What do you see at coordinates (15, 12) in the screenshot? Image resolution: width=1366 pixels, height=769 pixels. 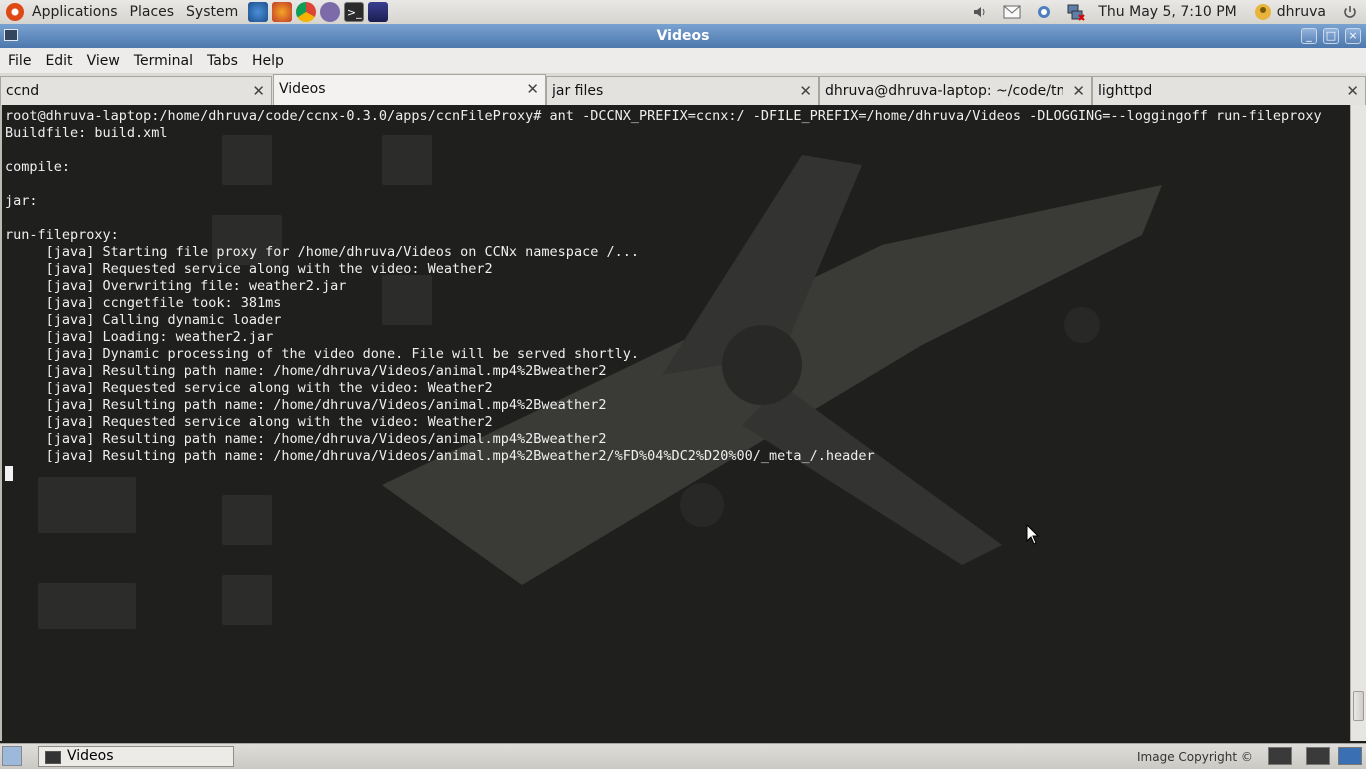 I see `ubuntu-logo-icon` at bounding box center [15, 12].